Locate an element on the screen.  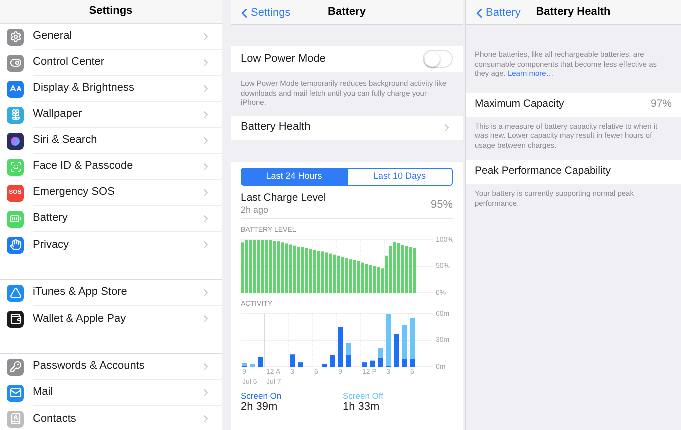
row-label: Battery Health is located at coordinates (276, 128).